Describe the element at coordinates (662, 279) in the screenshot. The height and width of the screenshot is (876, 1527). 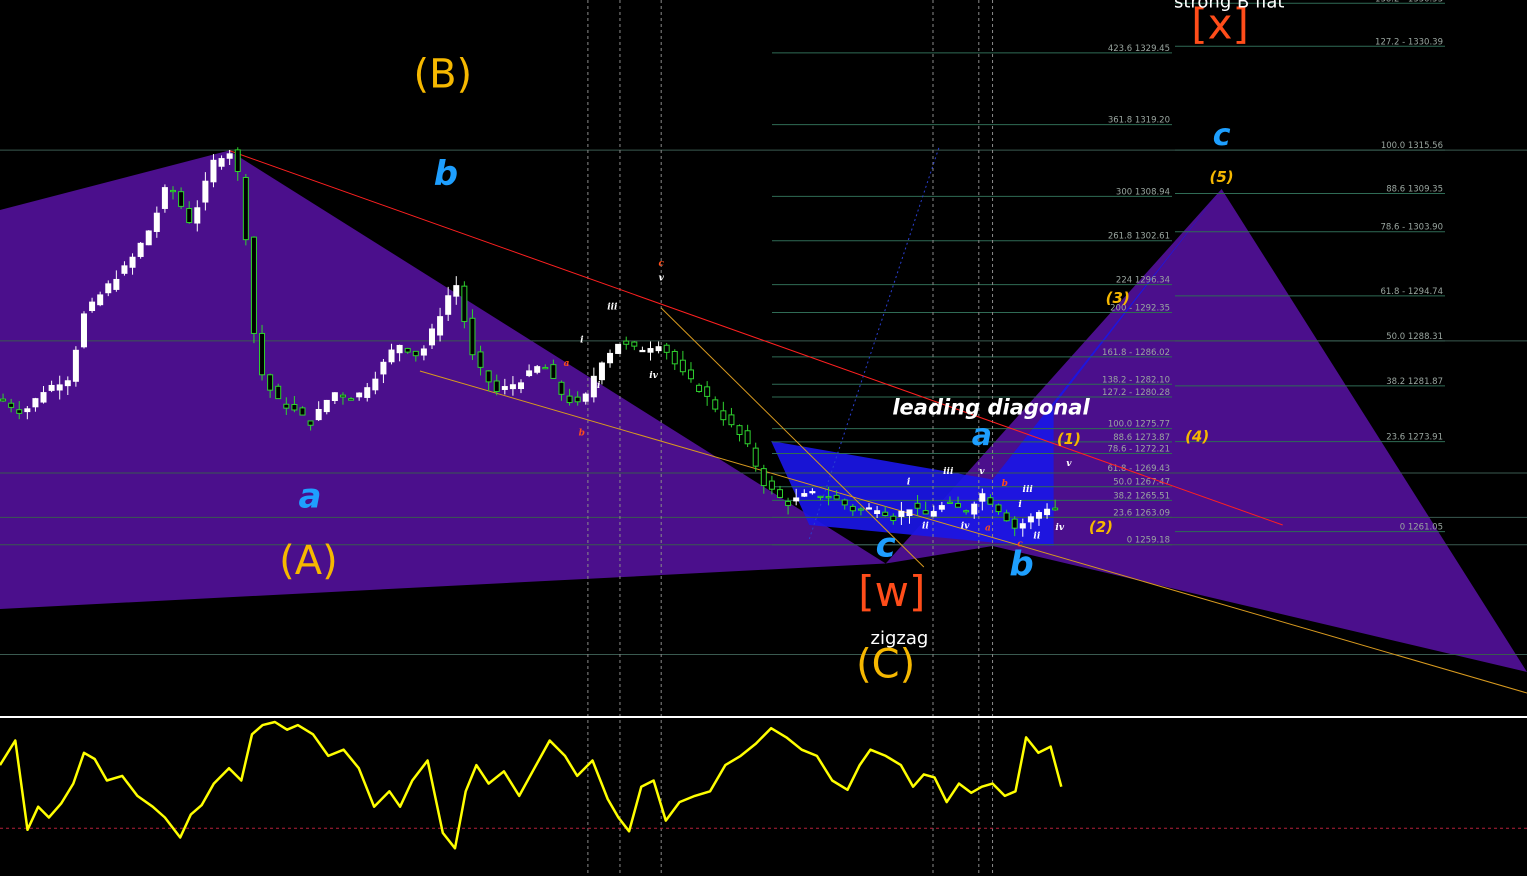
I see `minor-wave-label: v` at that location.